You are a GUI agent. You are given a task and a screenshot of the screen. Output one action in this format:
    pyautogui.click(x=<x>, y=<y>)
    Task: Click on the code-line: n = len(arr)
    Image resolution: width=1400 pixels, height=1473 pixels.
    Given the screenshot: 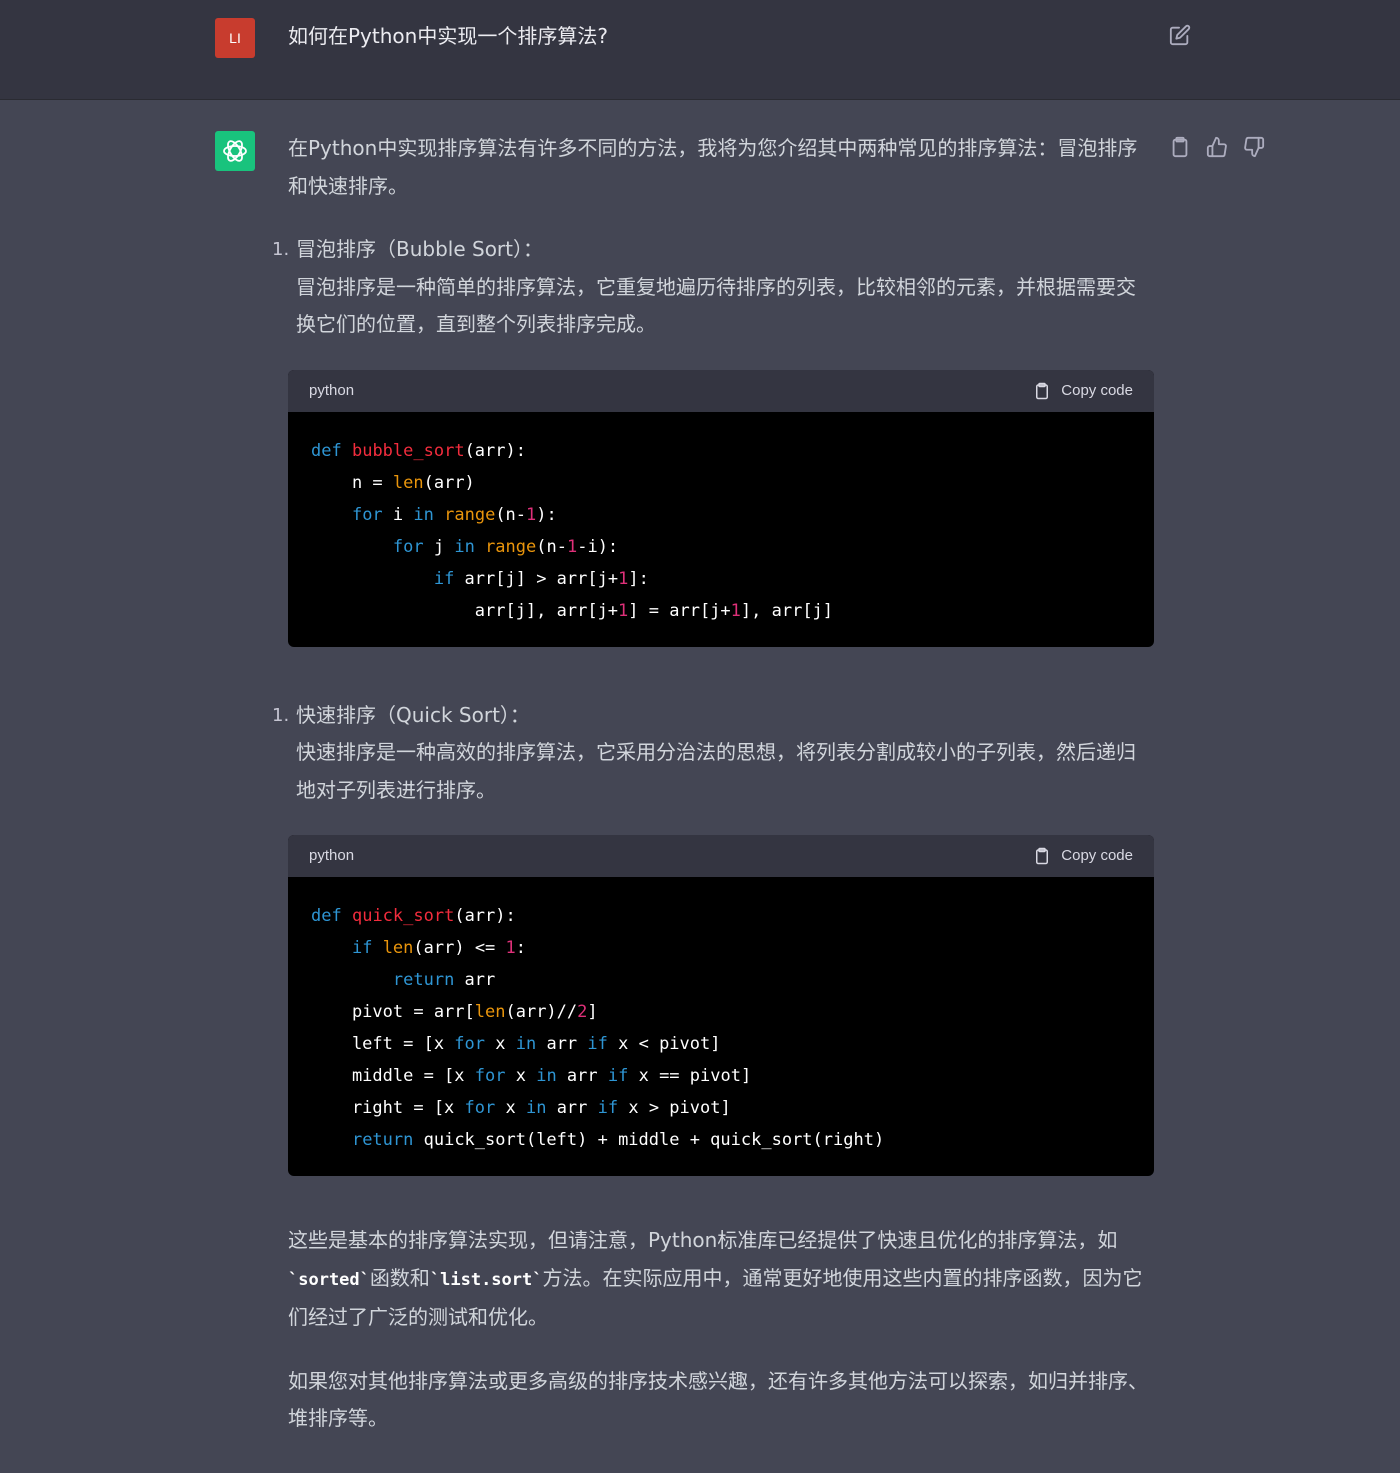 What is the action you would take?
    pyautogui.click(x=393, y=482)
    